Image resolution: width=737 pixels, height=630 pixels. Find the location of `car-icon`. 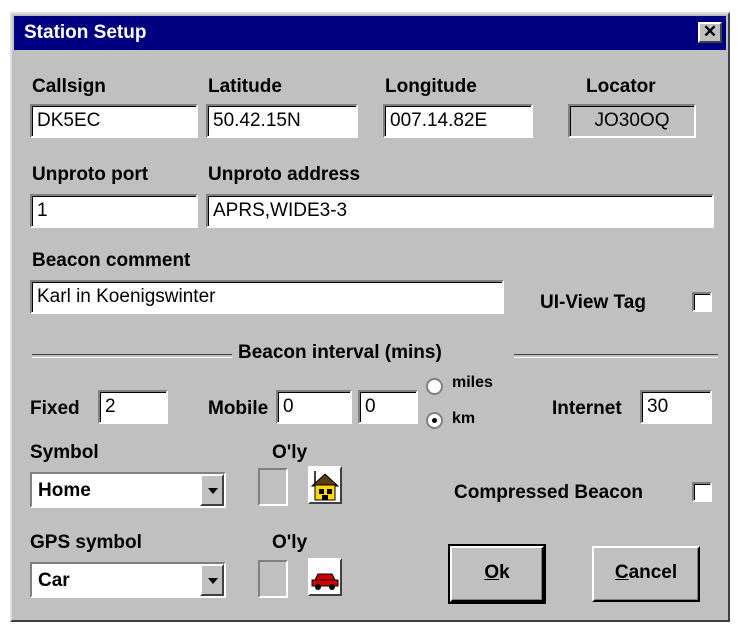

car-icon is located at coordinates (325, 577).